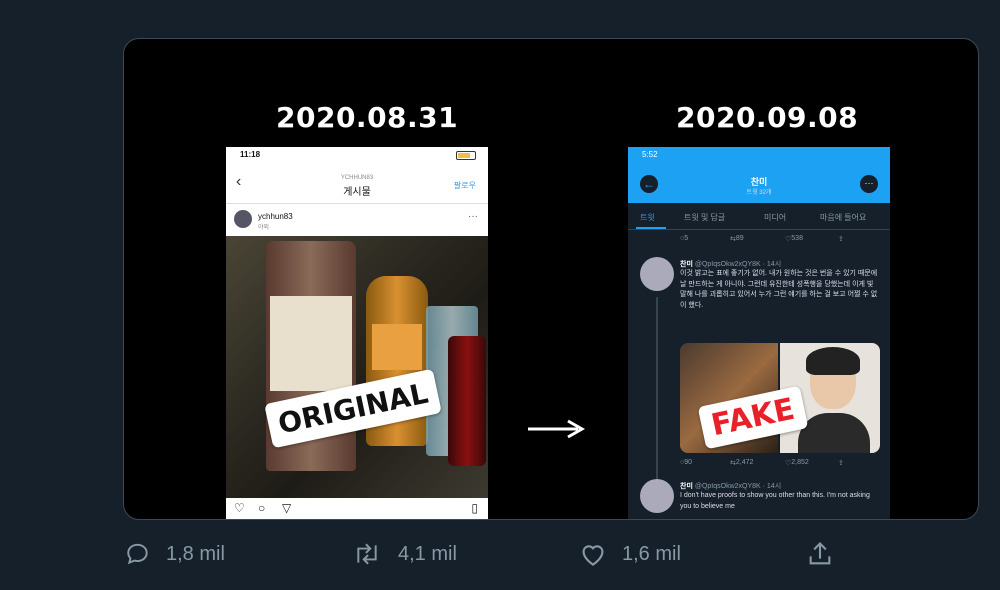 This screenshot has width=1000, height=590. What do you see at coordinates (767, 117) in the screenshot?
I see `date-right: 2020.09.08` at bounding box center [767, 117].